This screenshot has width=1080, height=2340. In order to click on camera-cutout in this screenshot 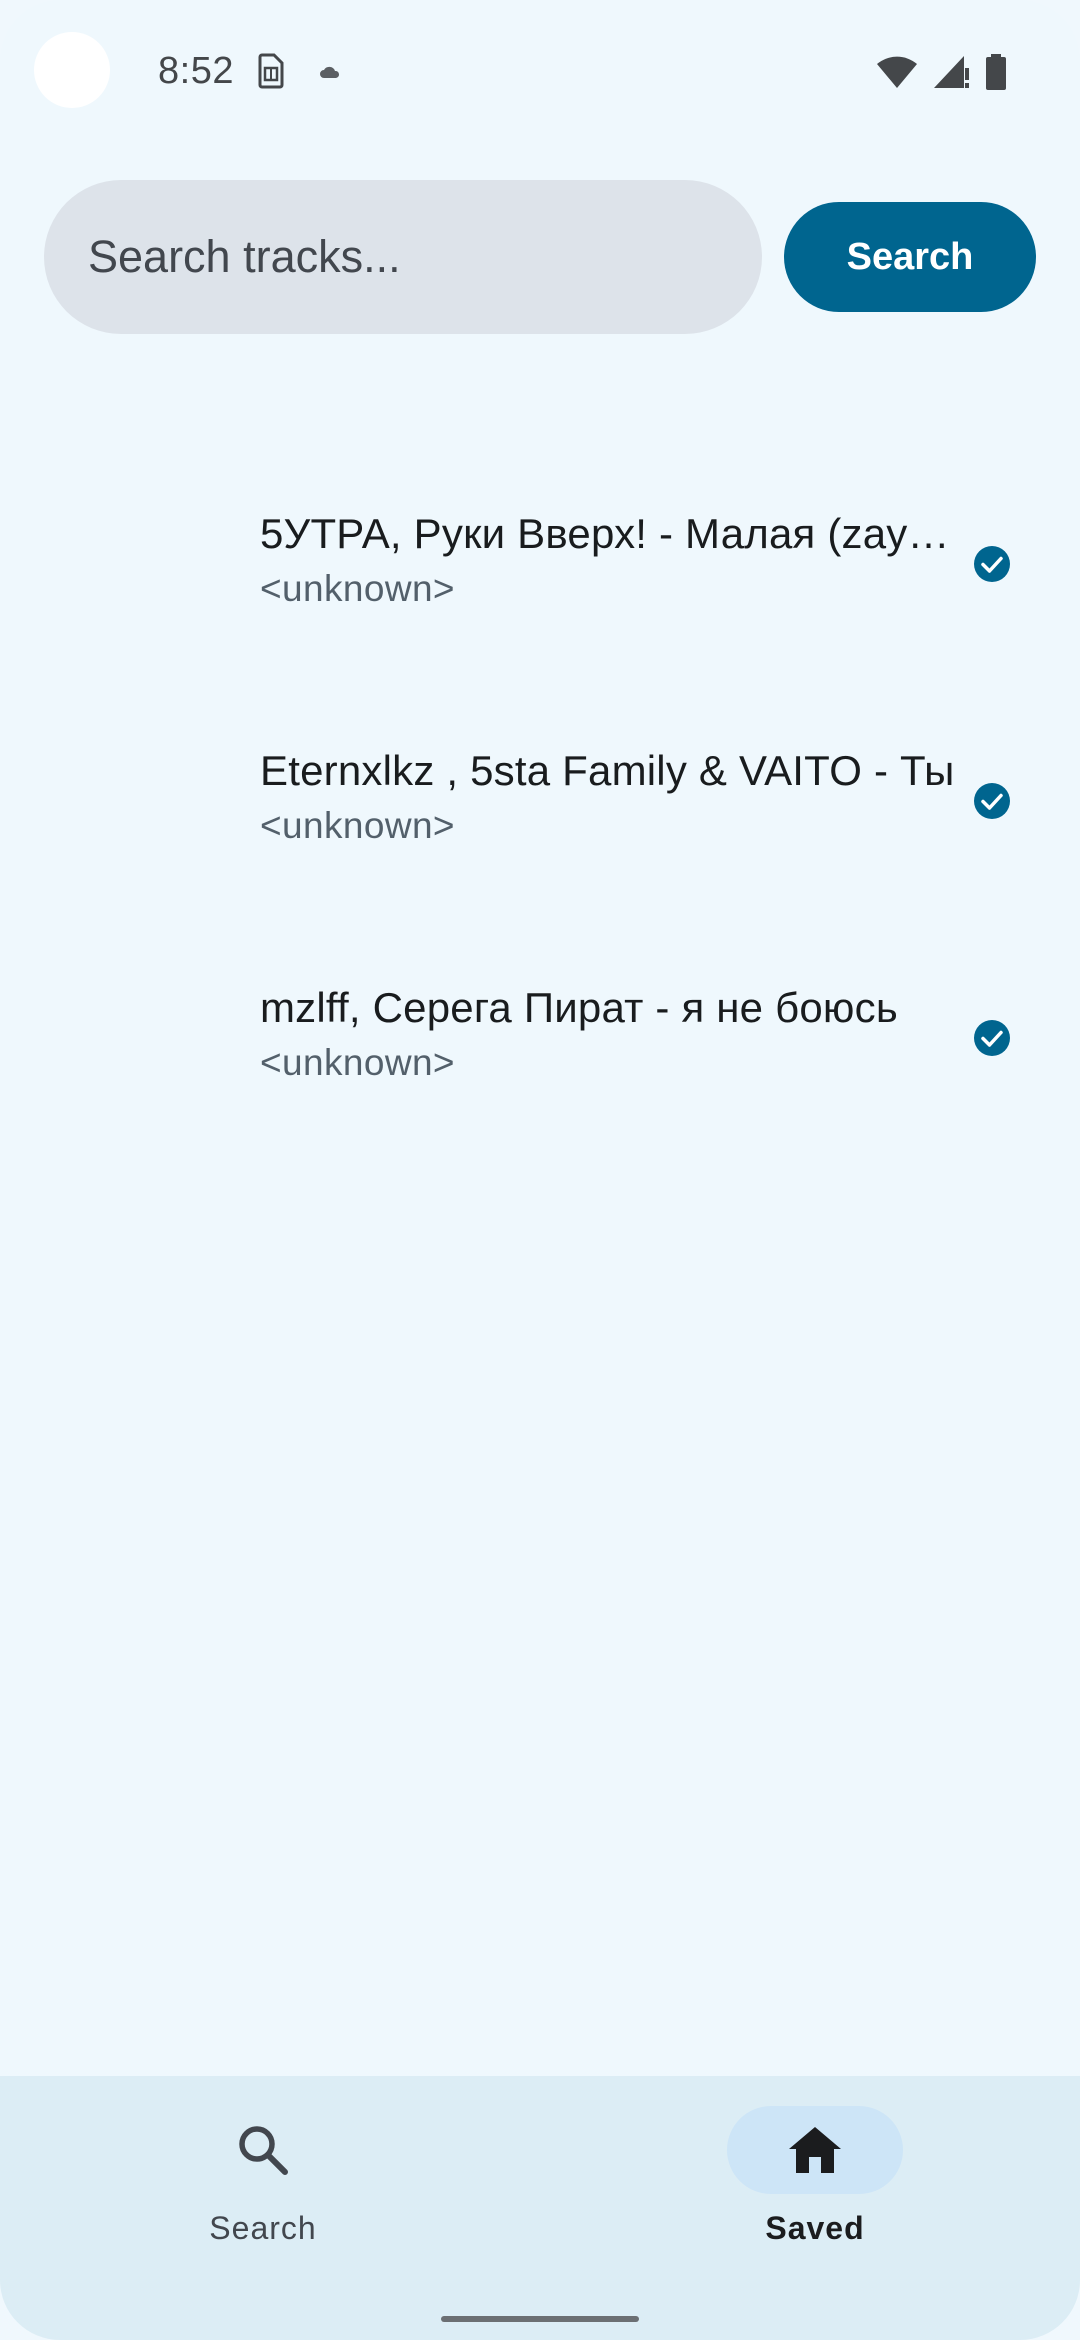, I will do `click(72, 70)`.